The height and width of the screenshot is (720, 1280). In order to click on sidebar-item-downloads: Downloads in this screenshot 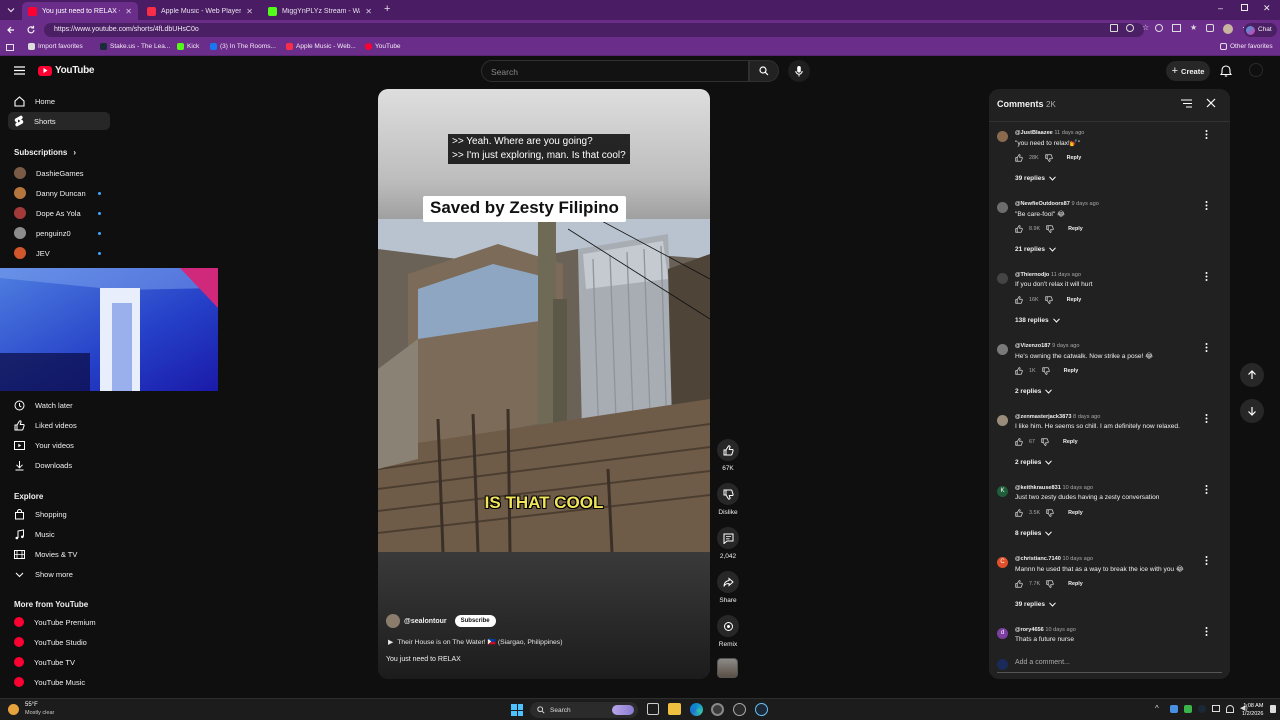, I will do `click(59, 465)`.